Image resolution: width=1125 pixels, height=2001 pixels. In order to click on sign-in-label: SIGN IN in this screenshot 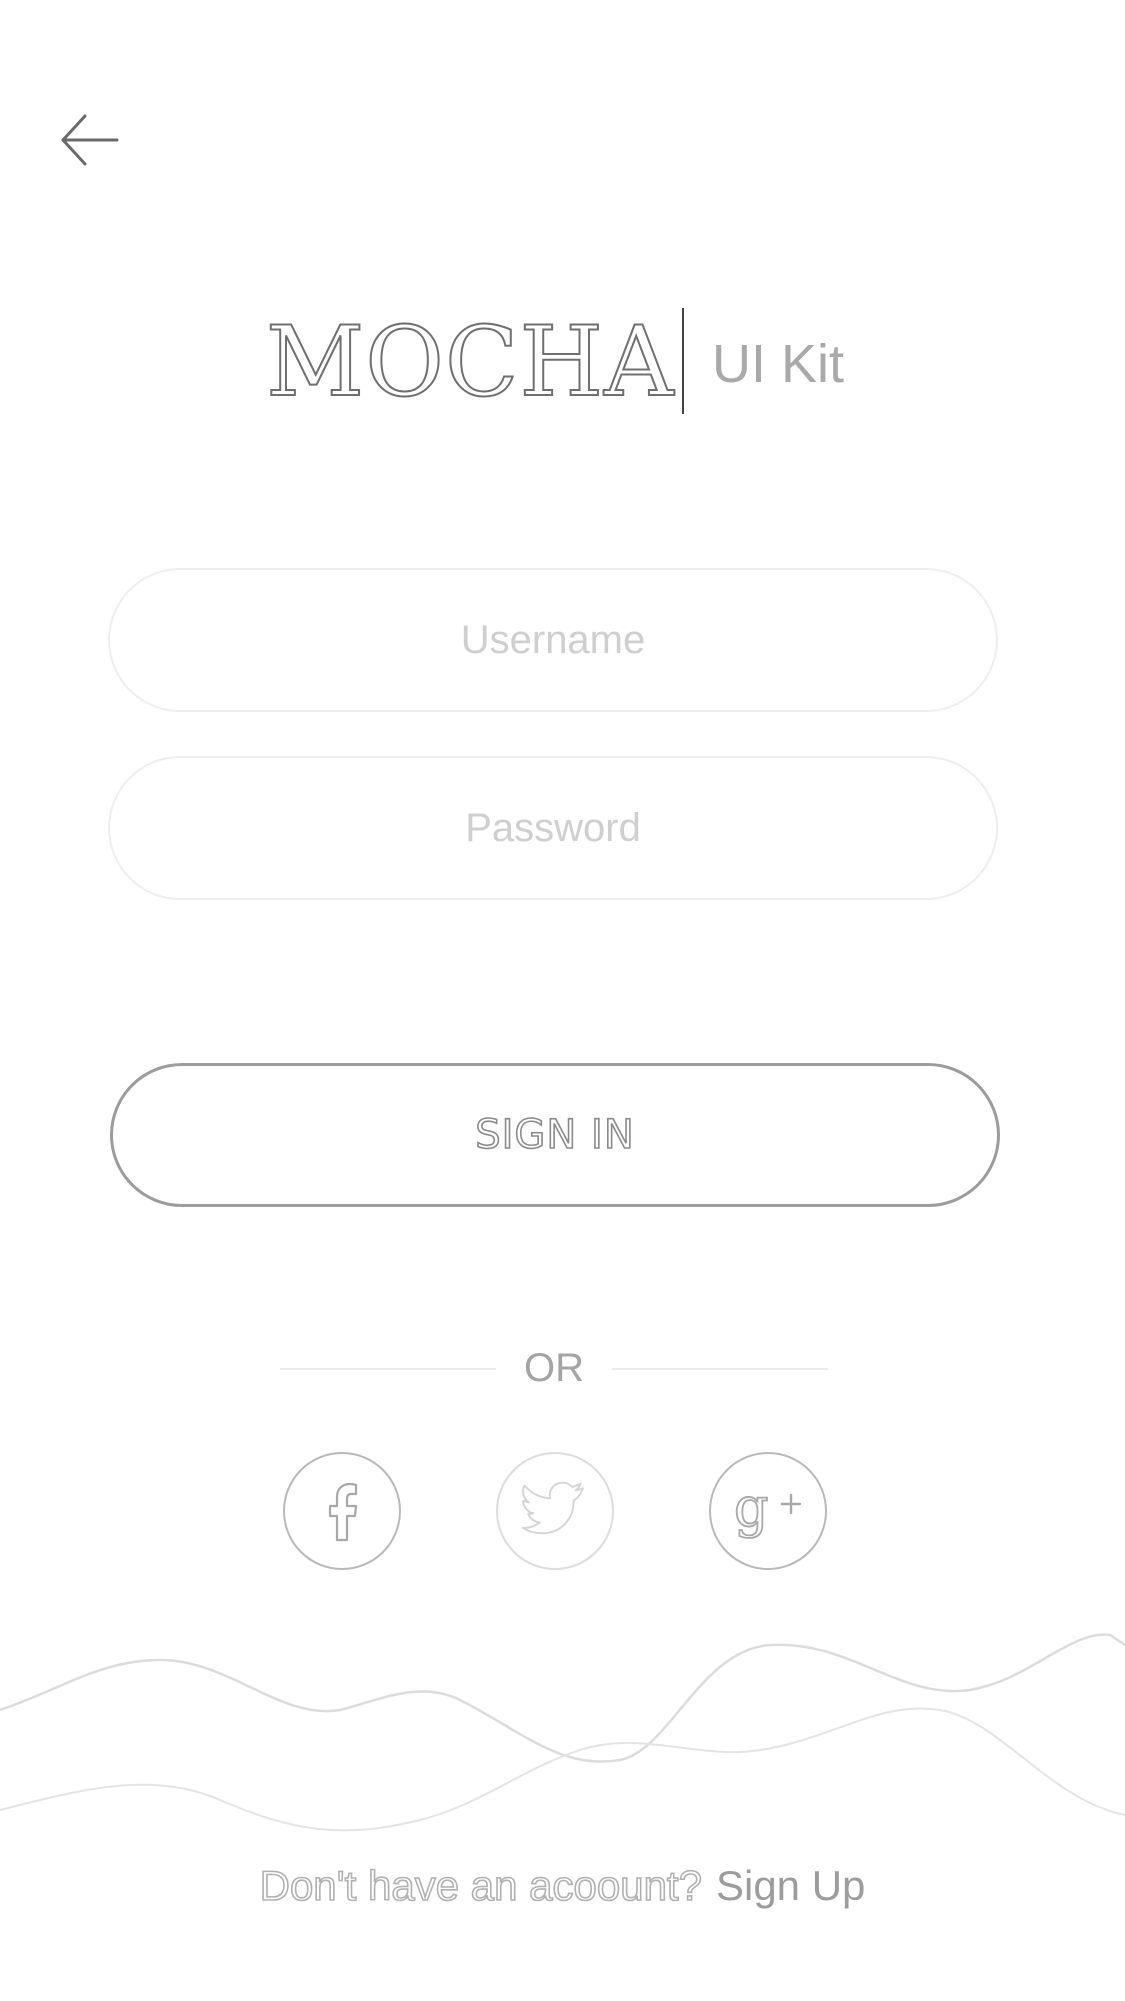, I will do `click(554, 1135)`.